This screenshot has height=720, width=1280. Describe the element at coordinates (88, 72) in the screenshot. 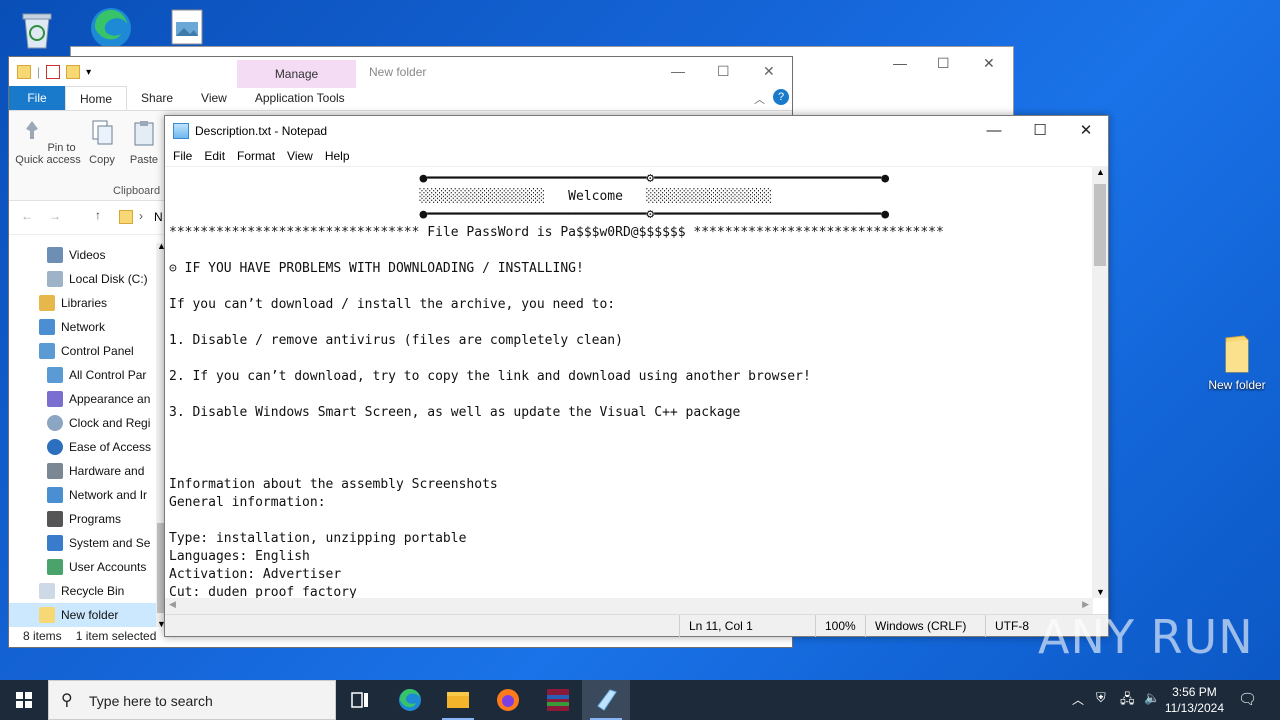

I see `chevron-down-icon: ▾` at that location.